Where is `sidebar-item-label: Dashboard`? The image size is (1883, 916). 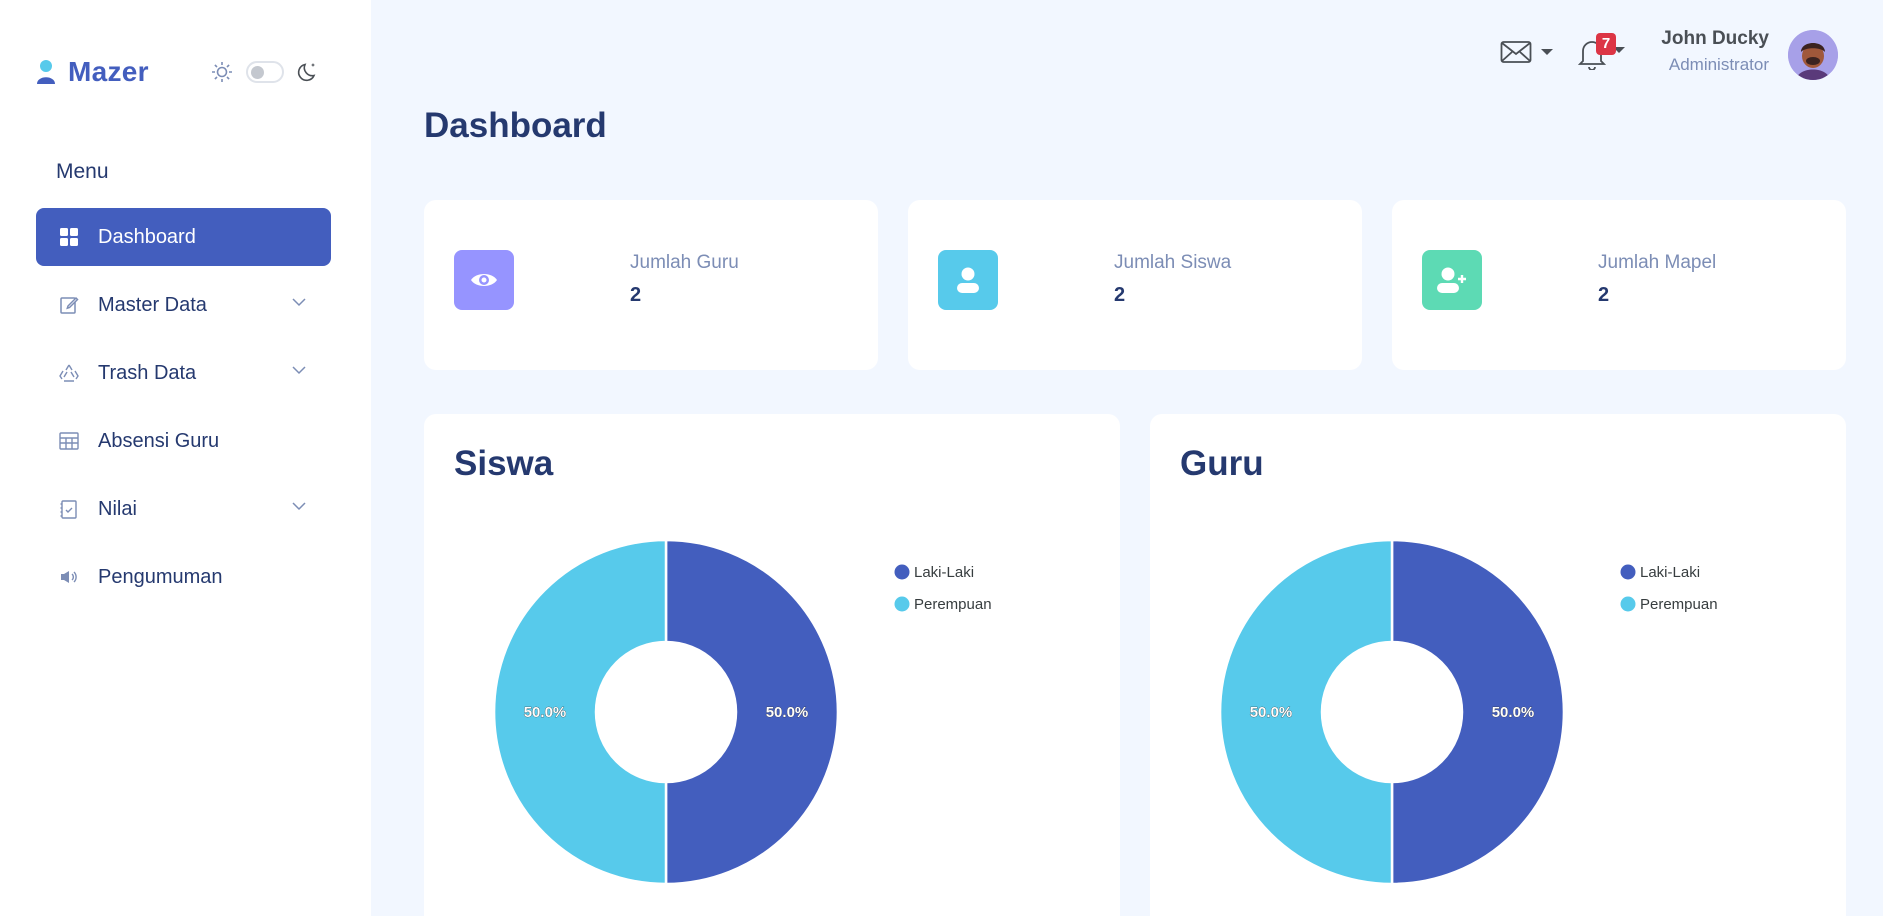 sidebar-item-label: Dashboard is located at coordinates (147, 236).